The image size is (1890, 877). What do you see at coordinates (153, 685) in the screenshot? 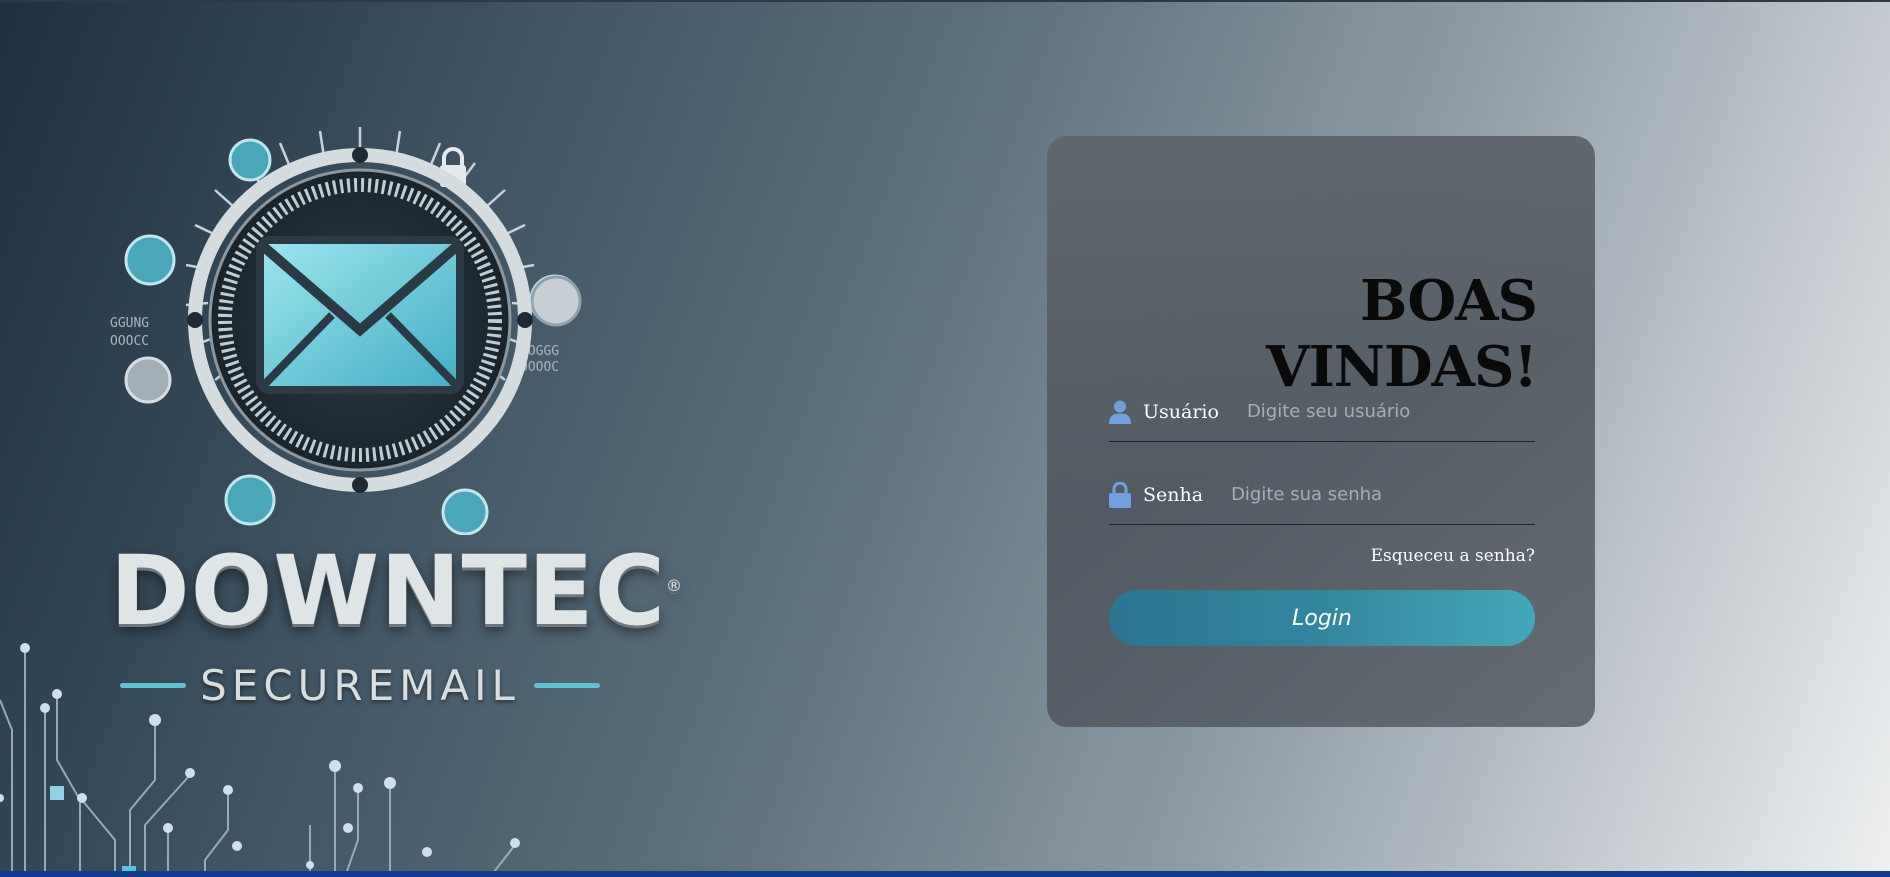
I see `divider-line-left` at bounding box center [153, 685].